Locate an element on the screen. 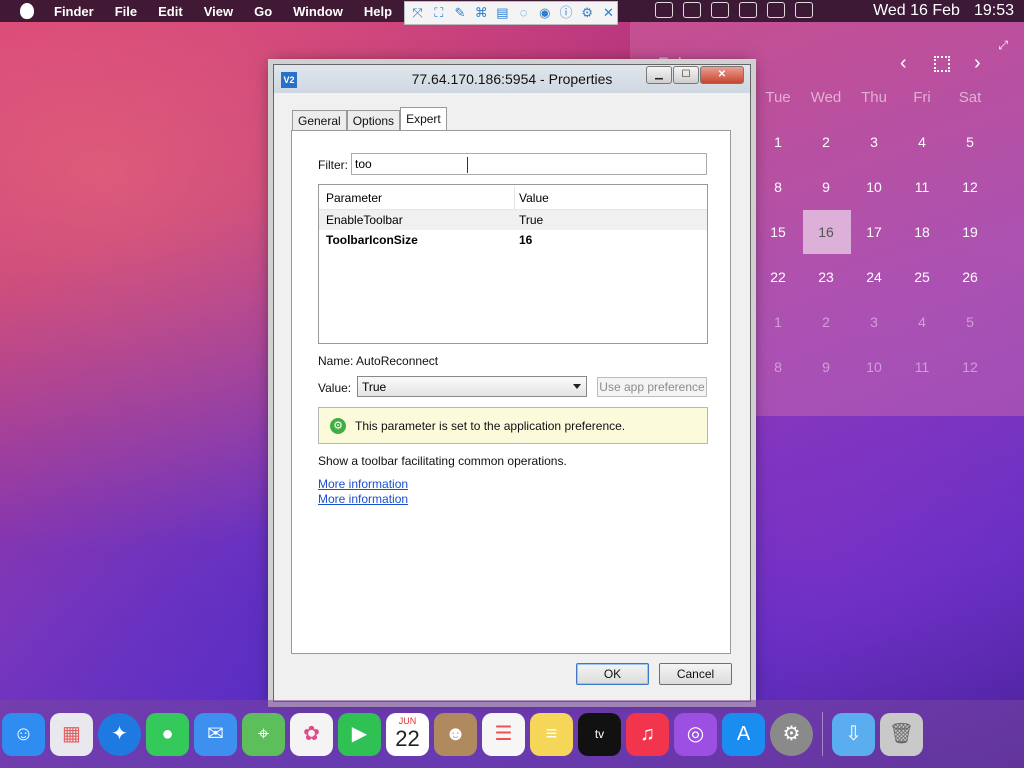  calendar-day: 17 is located at coordinates (874, 232).